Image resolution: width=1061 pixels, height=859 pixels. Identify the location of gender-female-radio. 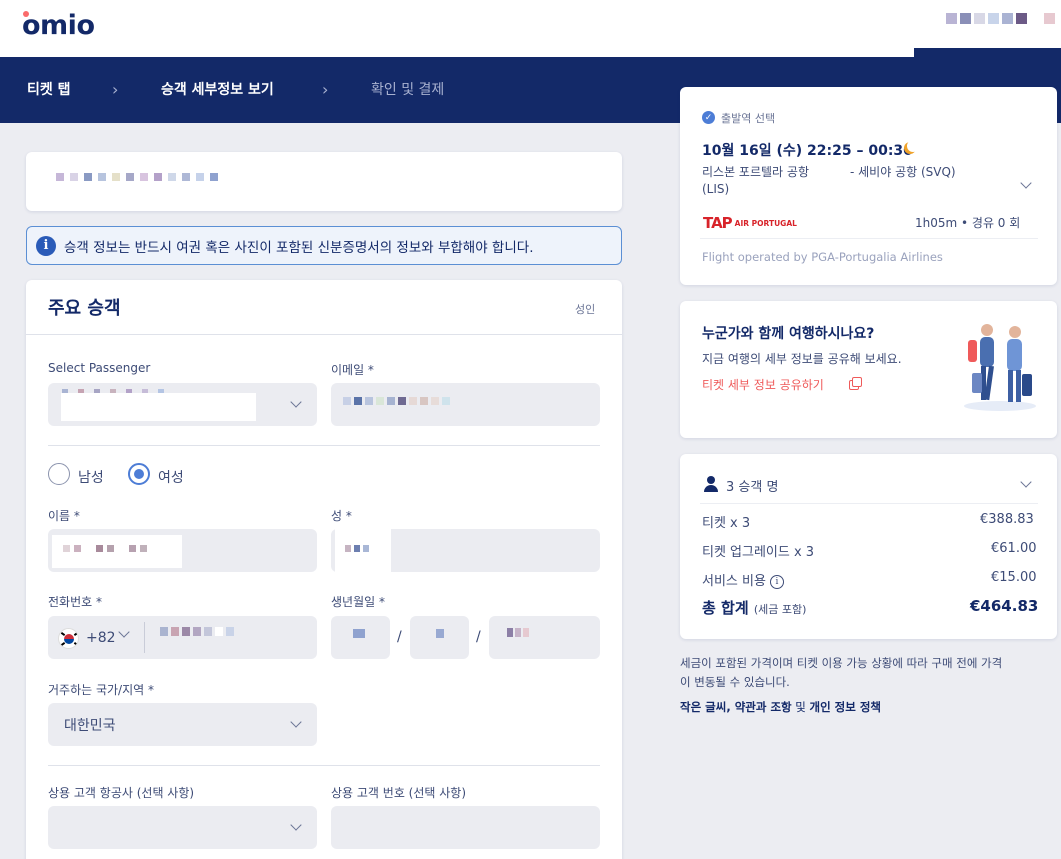
(139, 474).